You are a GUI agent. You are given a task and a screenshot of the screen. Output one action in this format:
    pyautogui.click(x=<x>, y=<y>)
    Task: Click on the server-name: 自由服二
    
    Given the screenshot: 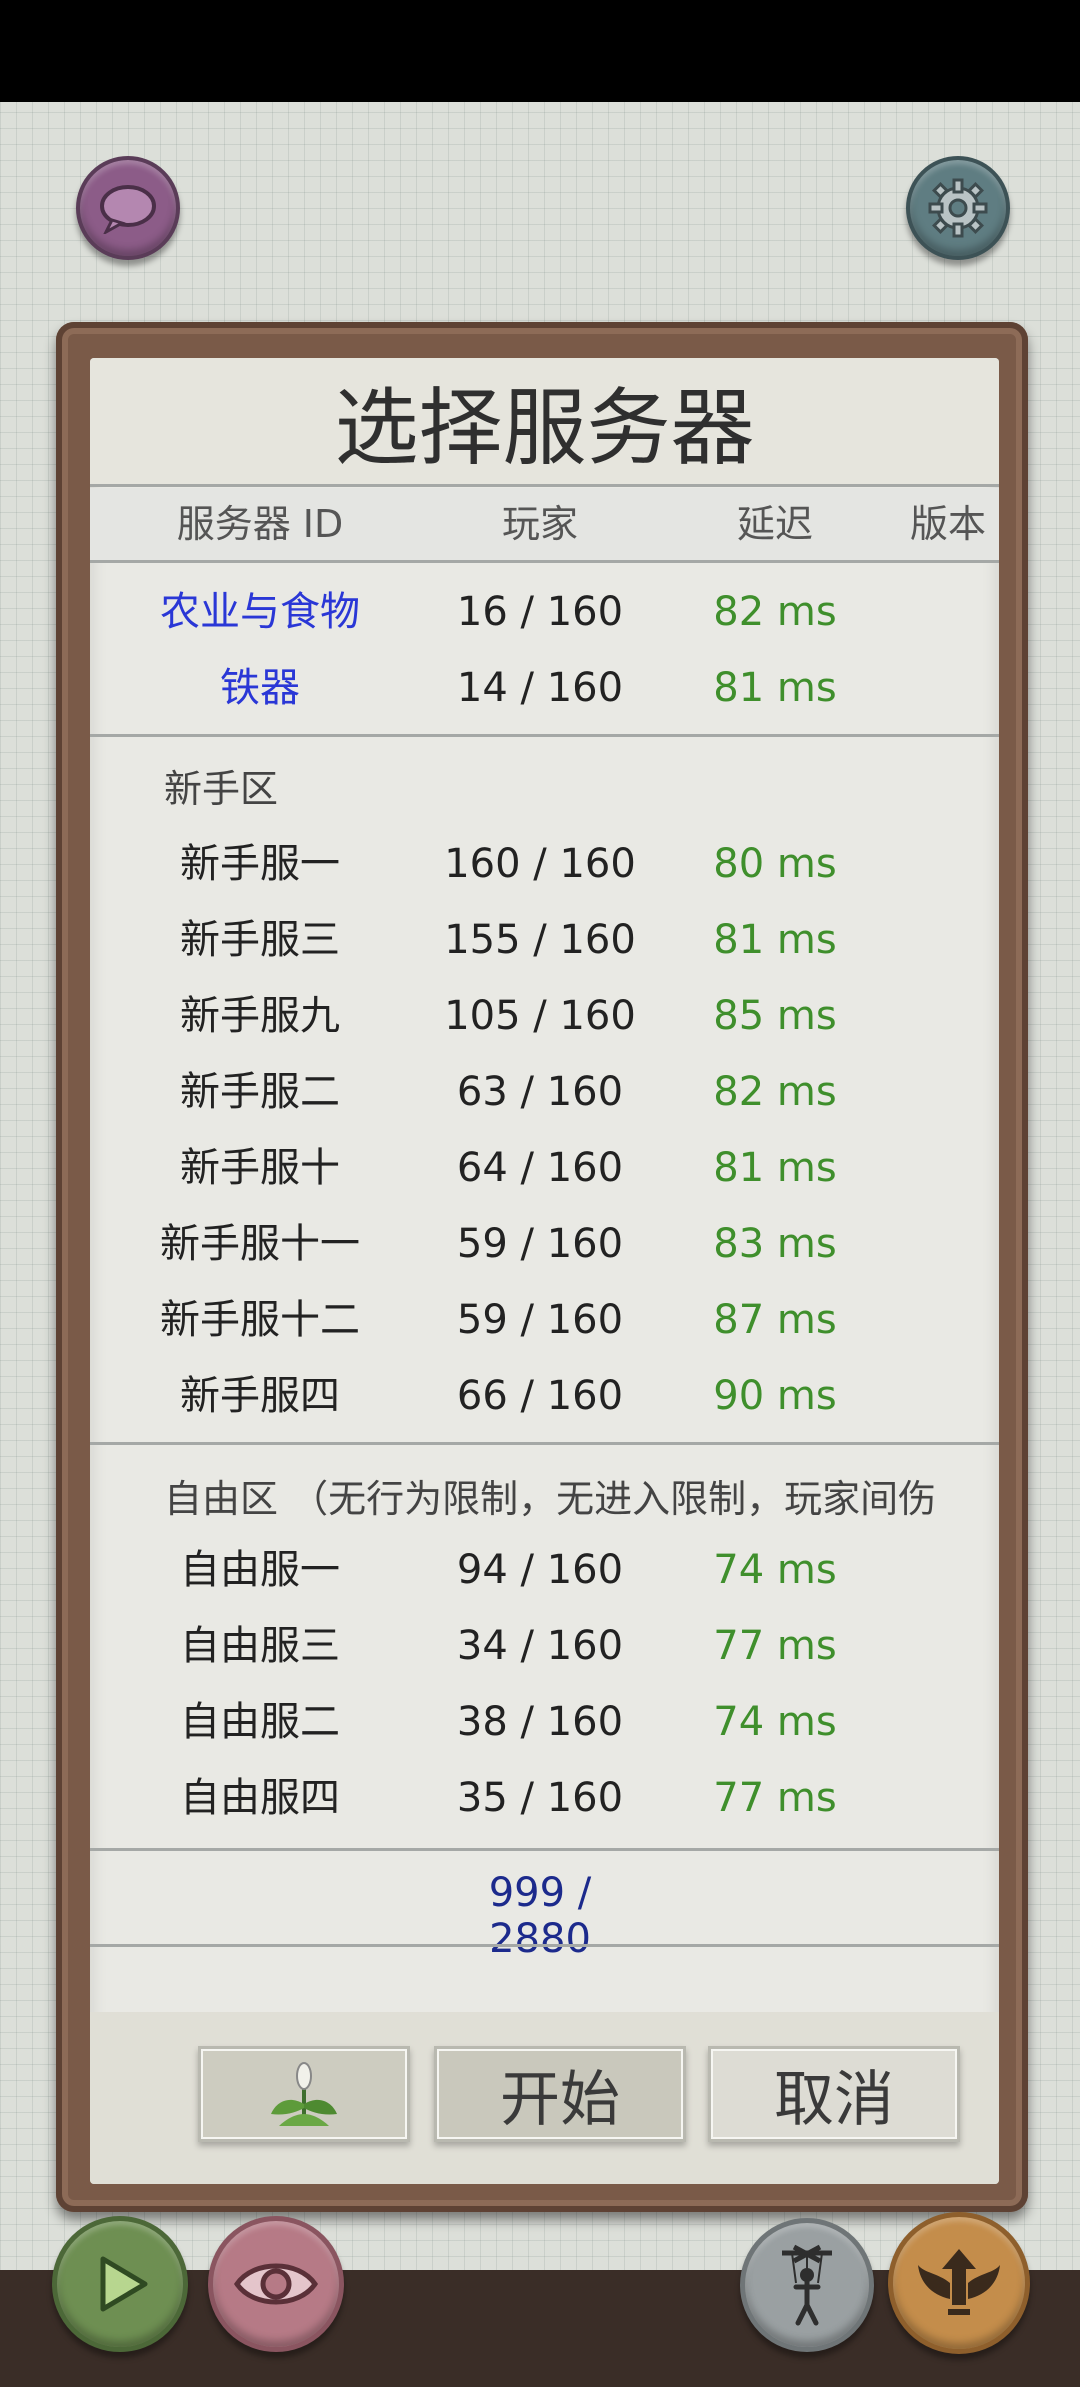 What is the action you would take?
    pyautogui.click(x=260, y=1722)
    